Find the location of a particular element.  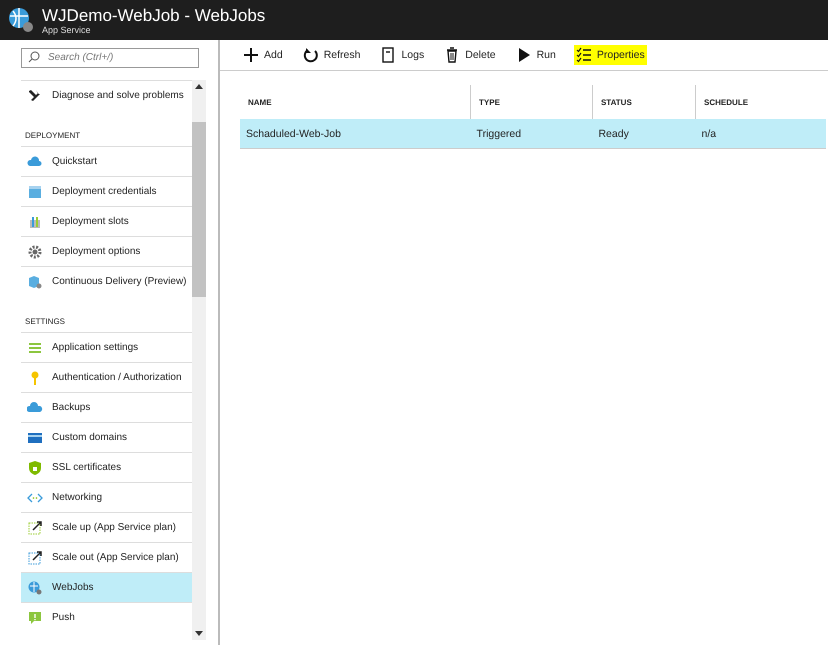

sidebar-item: Deployment credentials is located at coordinates (106, 191).